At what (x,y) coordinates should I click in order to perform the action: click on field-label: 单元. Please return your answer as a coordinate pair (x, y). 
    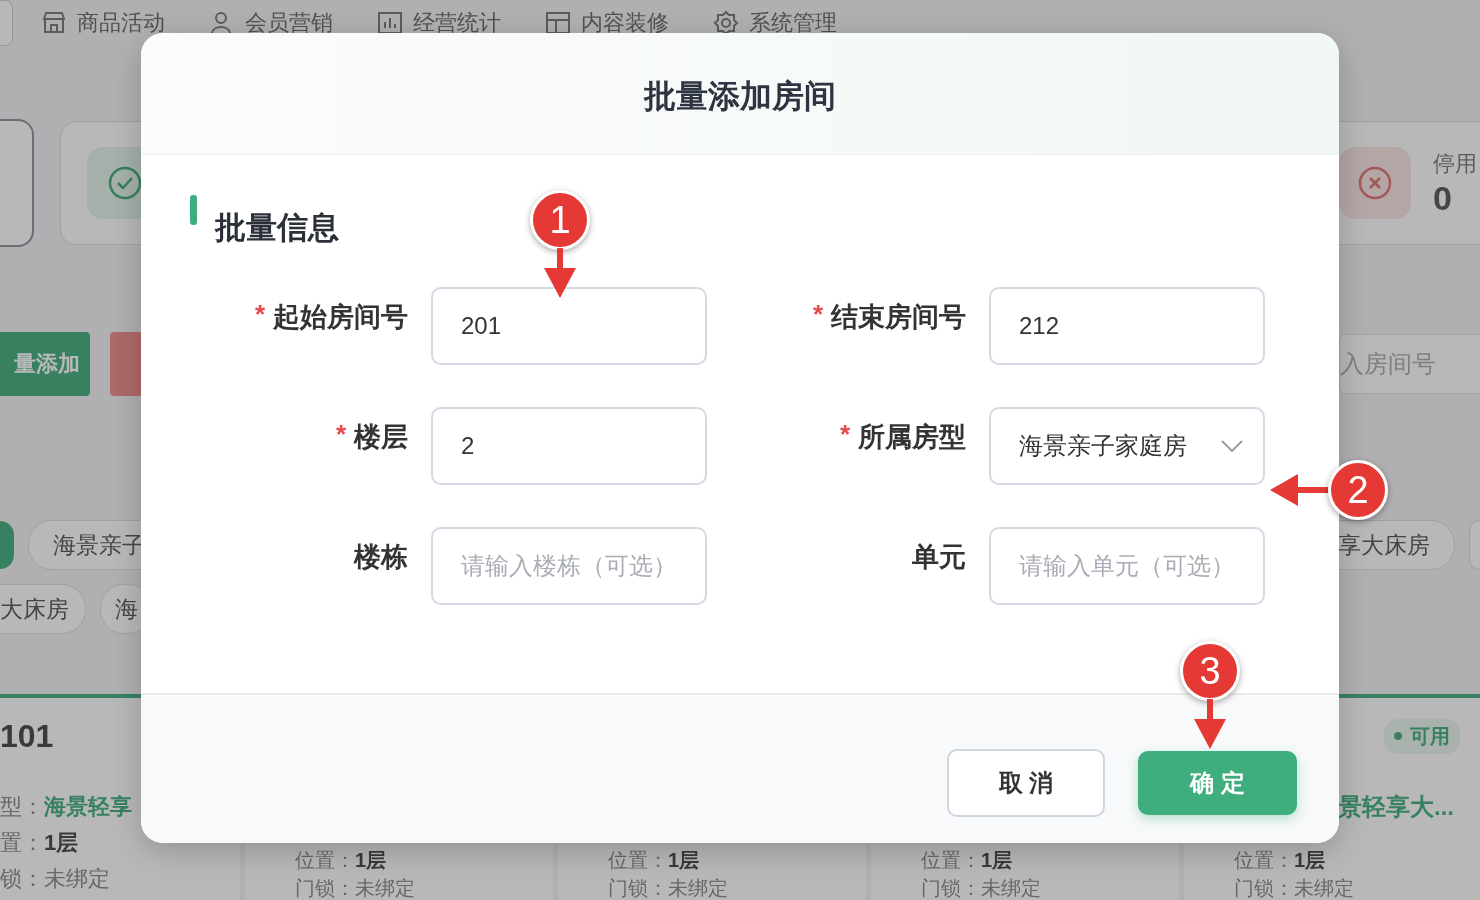
    Looking at the image, I should click on (939, 557).